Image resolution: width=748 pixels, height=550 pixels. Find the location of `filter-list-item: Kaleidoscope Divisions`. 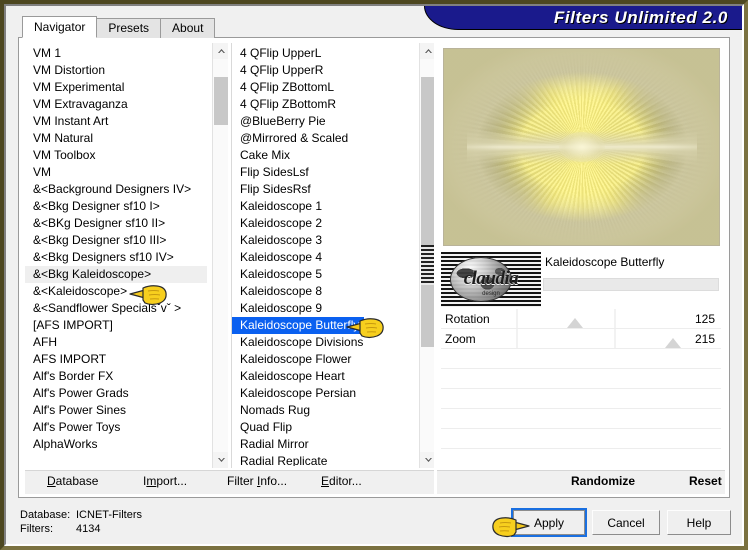

filter-list-item: Kaleidoscope Divisions is located at coordinates (323, 342).